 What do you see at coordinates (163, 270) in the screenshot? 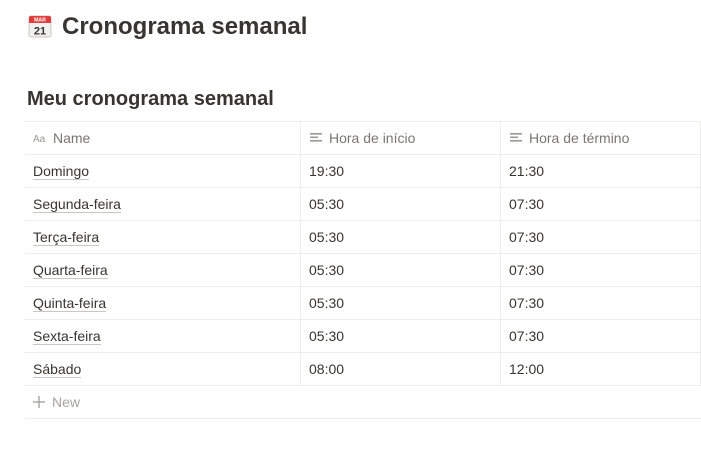
I see `cell-name: Quarta-feira` at bounding box center [163, 270].